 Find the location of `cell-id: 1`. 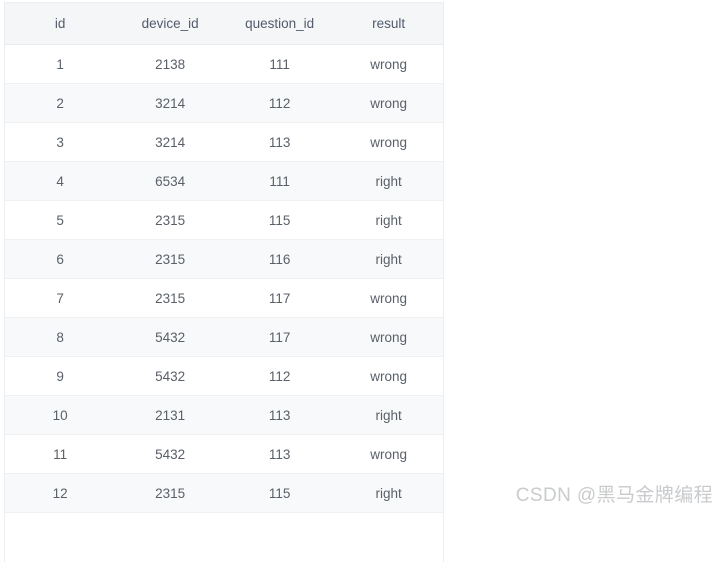

cell-id: 1 is located at coordinates (60, 64).